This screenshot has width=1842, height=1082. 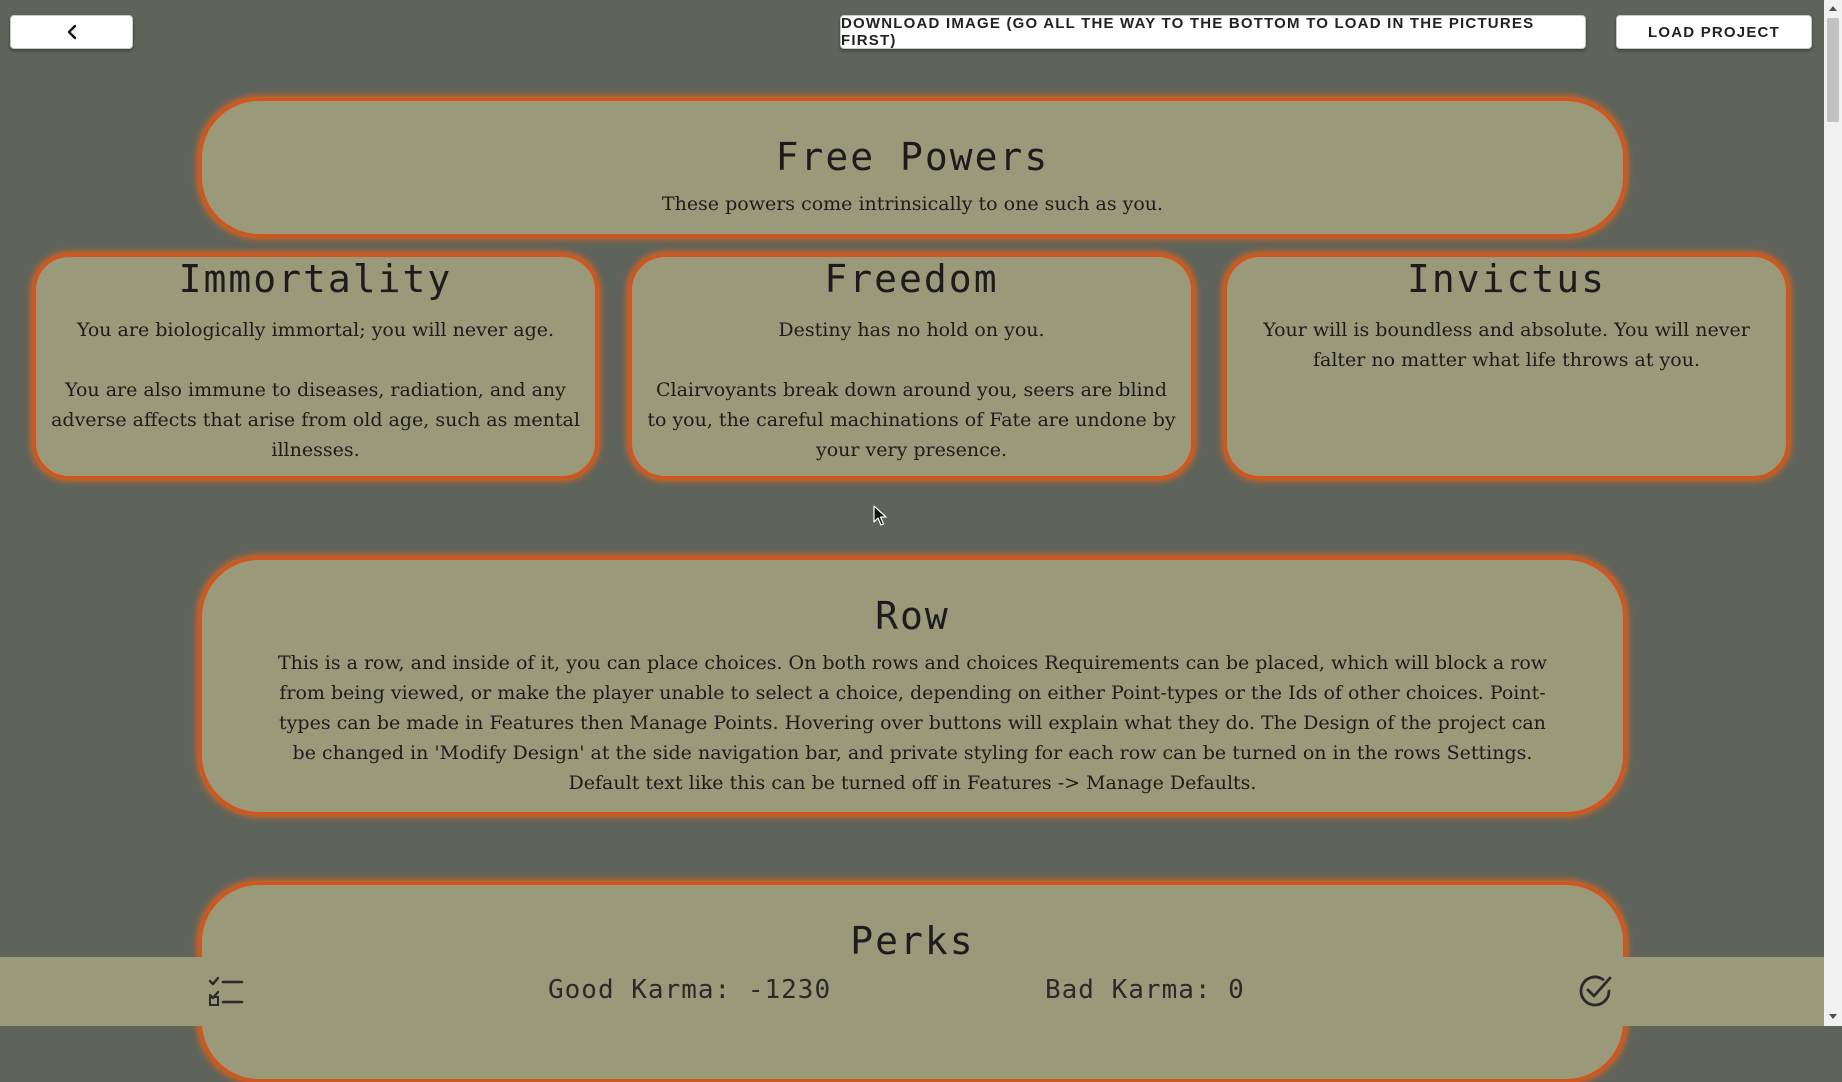 What do you see at coordinates (1833, 513) in the screenshot?
I see `page-scrollbar` at bounding box center [1833, 513].